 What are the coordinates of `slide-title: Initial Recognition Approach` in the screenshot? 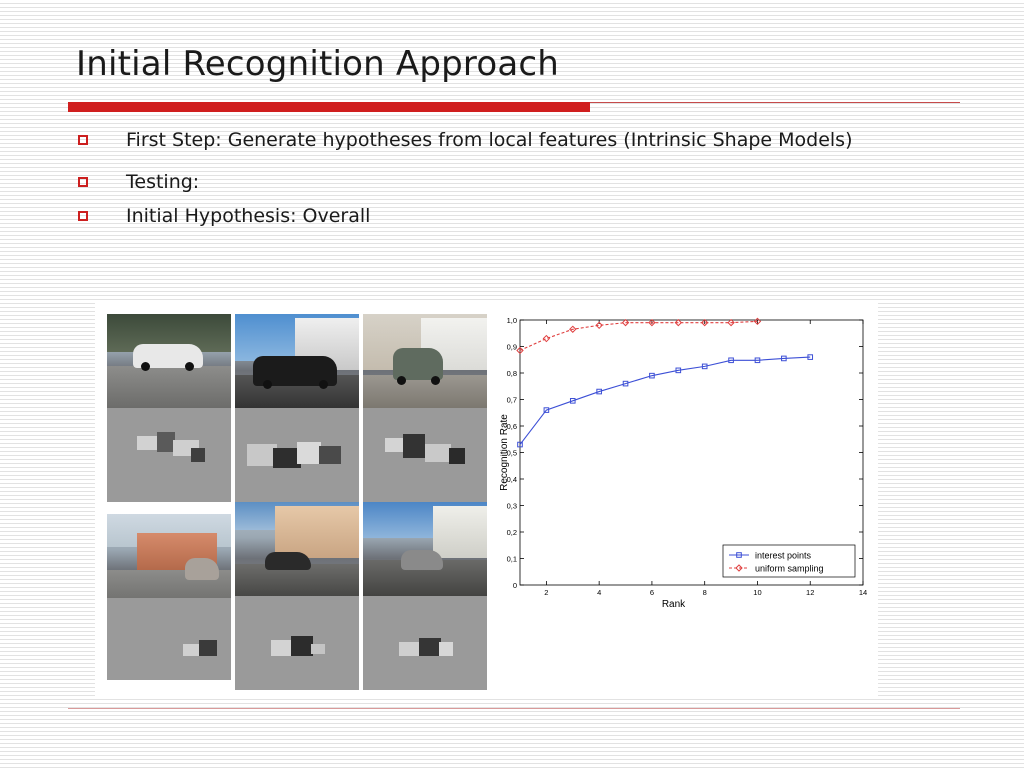 It's located at (318, 64).